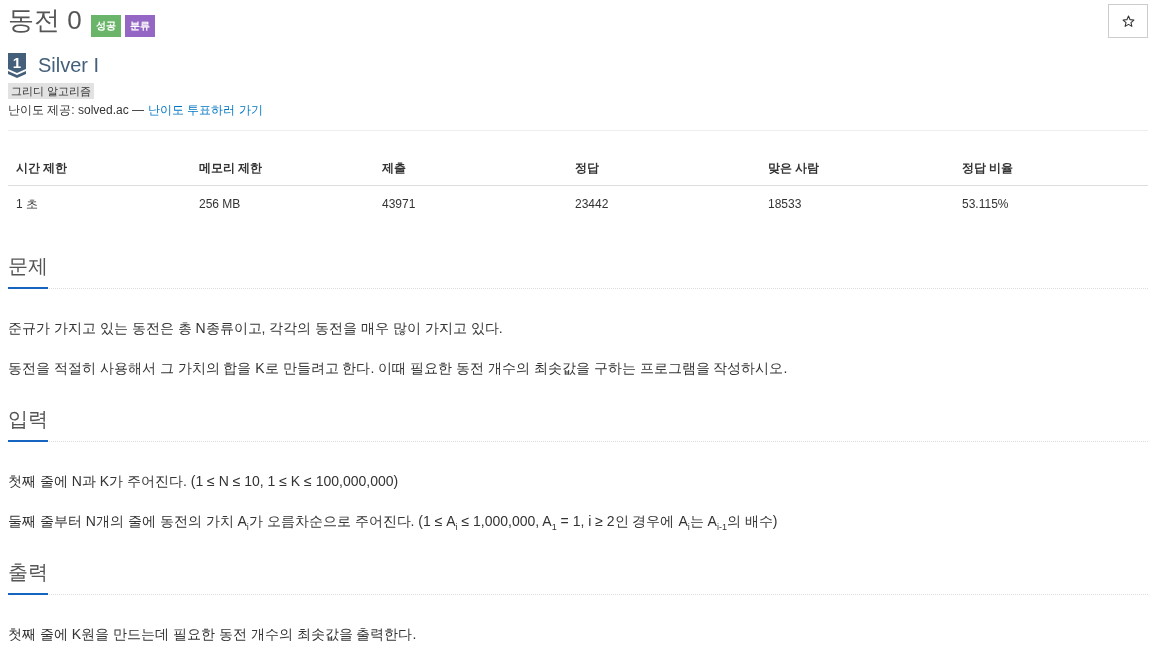 Image resolution: width=1156 pixels, height=658 pixels. Describe the element at coordinates (27, 204) in the screenshot. I see `table-cell-text: 1 초` at that location.